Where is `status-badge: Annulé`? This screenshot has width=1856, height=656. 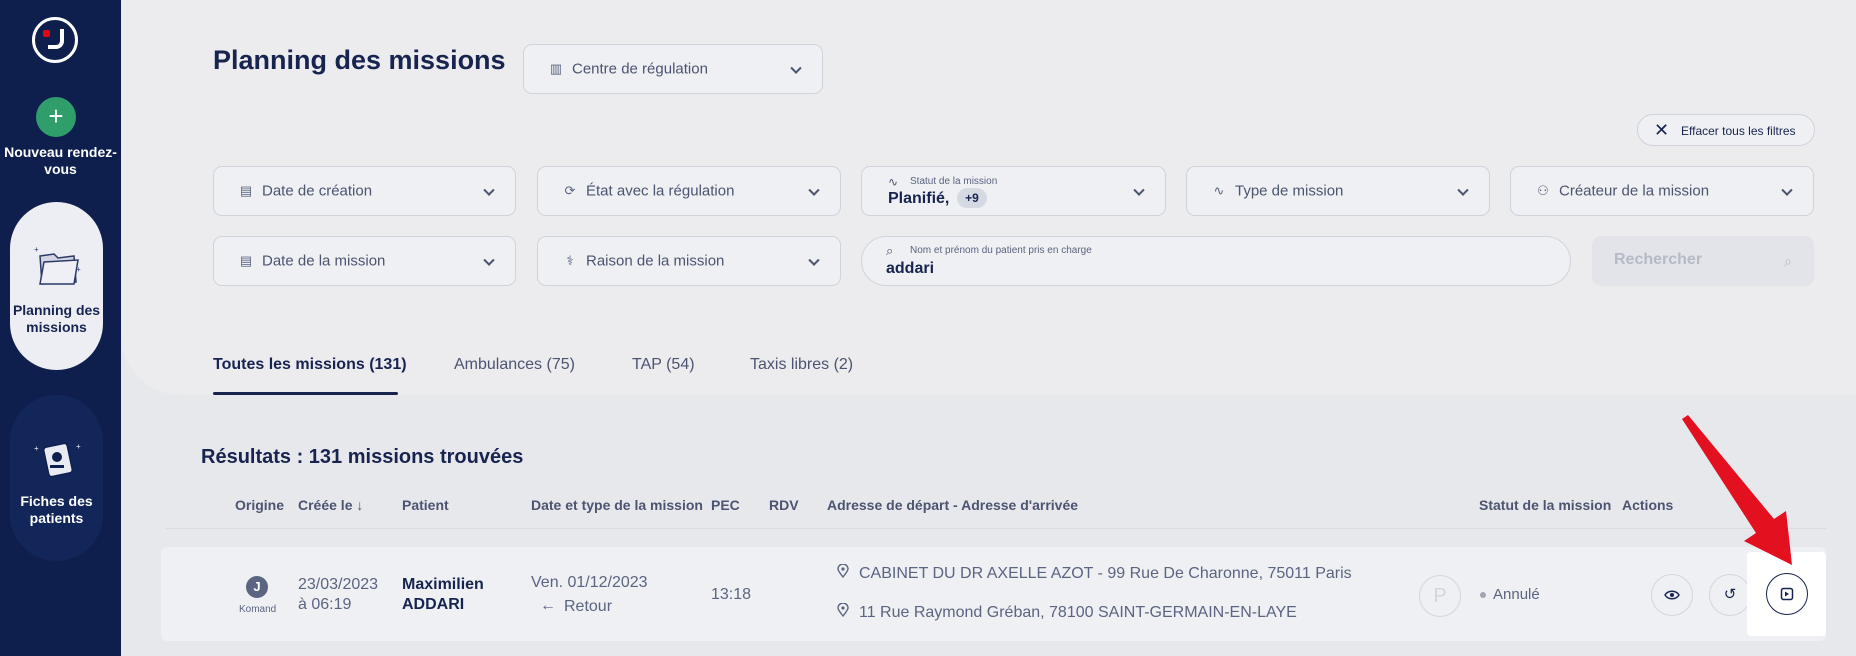 status-badge: Annulé is located at coordinates (1516, 594).